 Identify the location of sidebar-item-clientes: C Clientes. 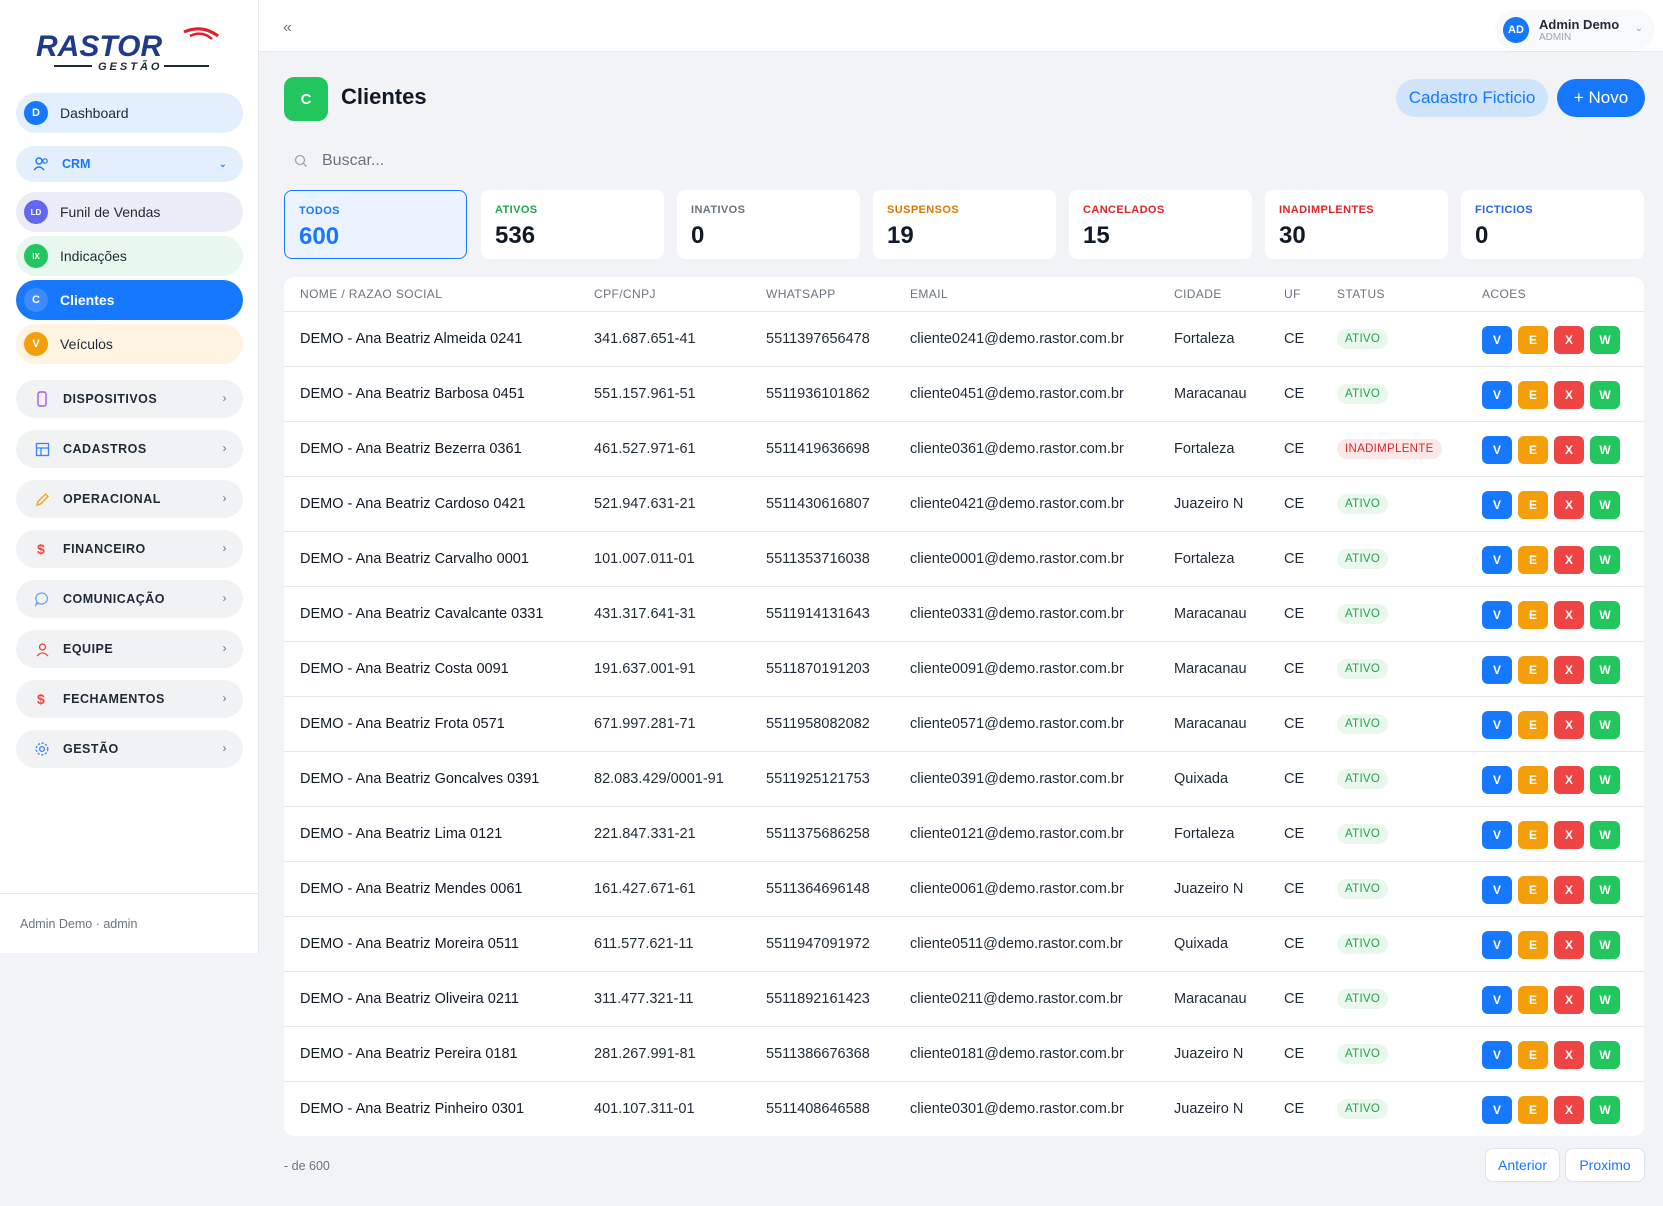
(129, 300).